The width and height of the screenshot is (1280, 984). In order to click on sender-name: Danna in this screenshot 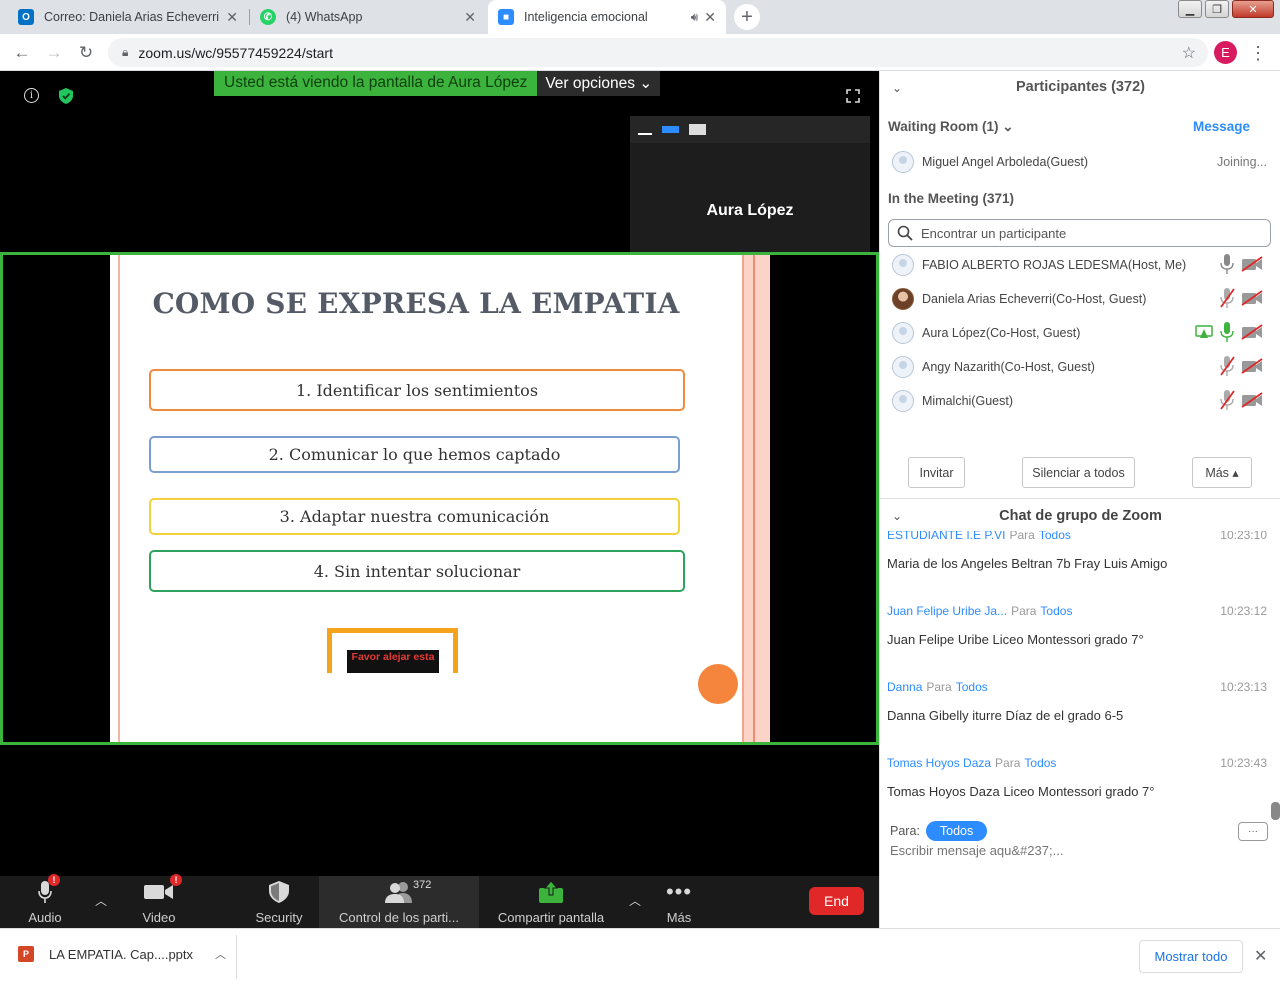, I will do `click(904, 687)`.